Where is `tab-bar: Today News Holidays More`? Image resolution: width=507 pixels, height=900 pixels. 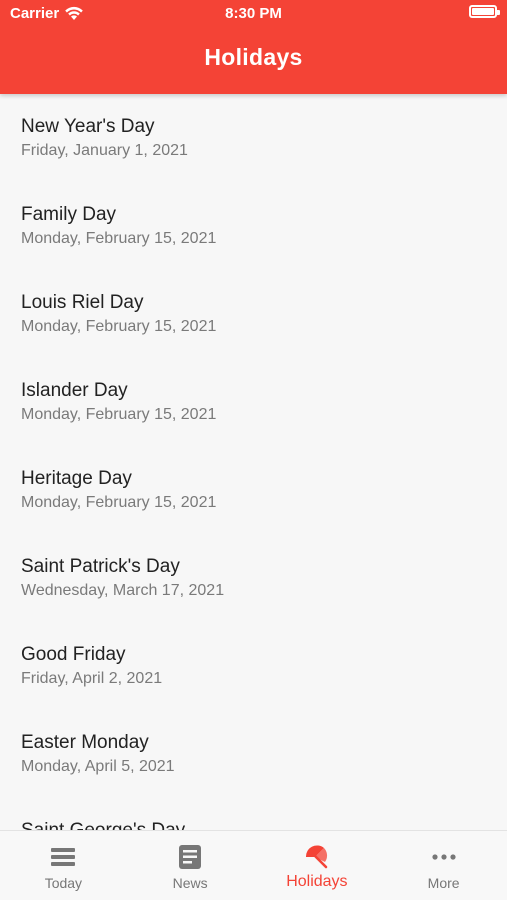
tab-bar: Today News Holidays More is located at coordinates (253, 865).